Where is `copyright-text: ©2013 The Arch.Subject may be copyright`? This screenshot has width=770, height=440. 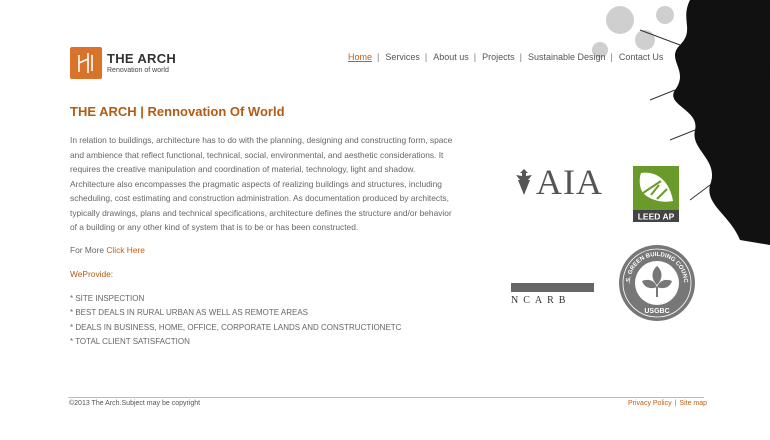
copyright-text: ©2013 The Arch.Subject may be copyright is located at coordinates (135, 403).